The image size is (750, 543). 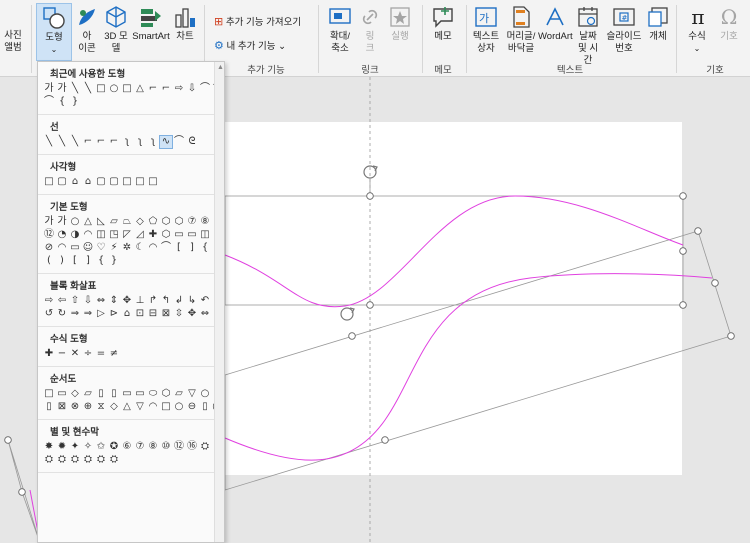 What do you see at coordinates (75, 235) in the screenshot?
I see `shape-option: ◑` at bounding box center [75, 235].